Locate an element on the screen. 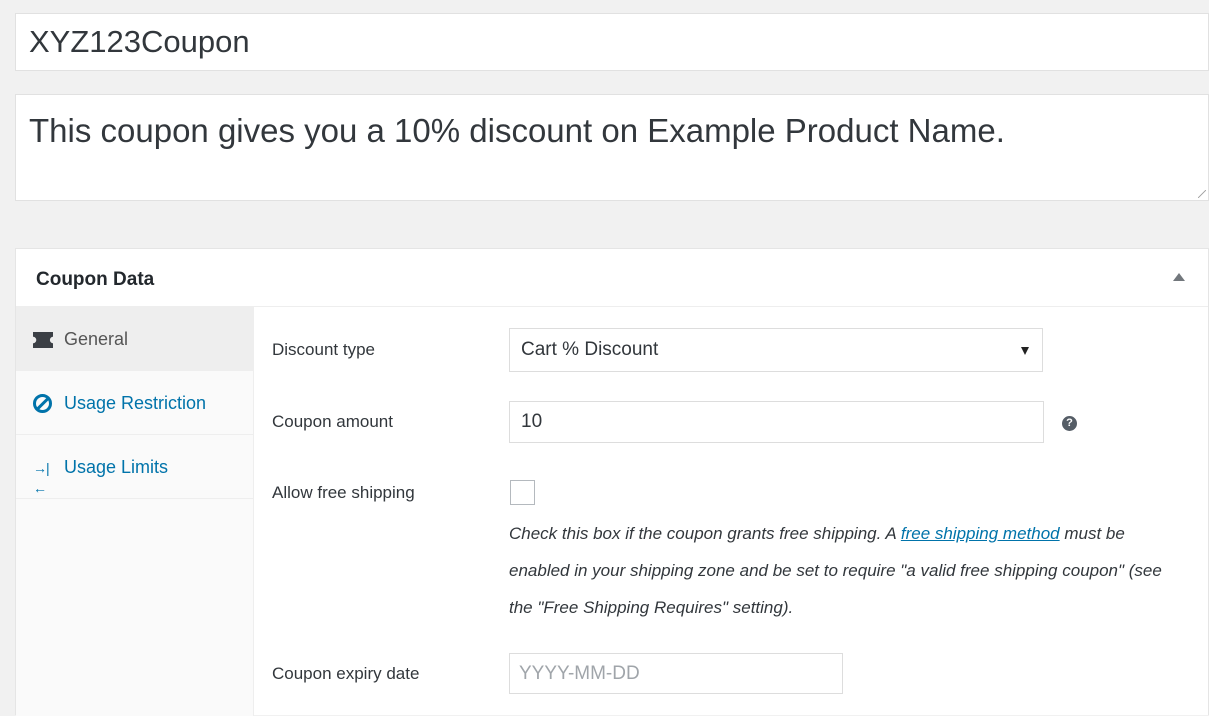 The width and height of the screenshot is (1209, 716). discount-type-select: Cart % Discount is located at coordinates (776, 350).